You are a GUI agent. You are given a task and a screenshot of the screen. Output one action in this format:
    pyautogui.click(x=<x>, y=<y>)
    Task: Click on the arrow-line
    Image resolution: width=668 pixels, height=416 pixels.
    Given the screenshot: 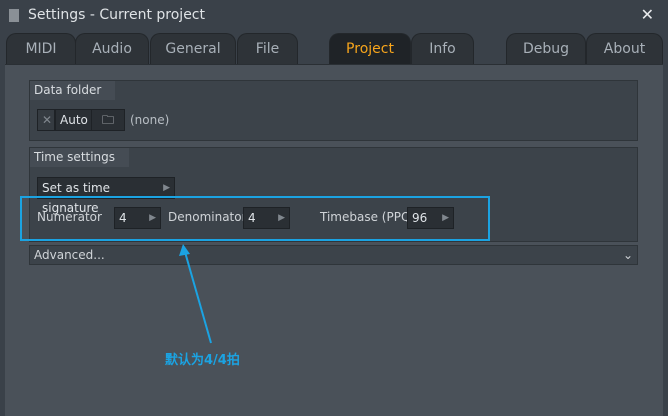 What is the action you would take?
    pyautogui.click(x=198, y=297)
    